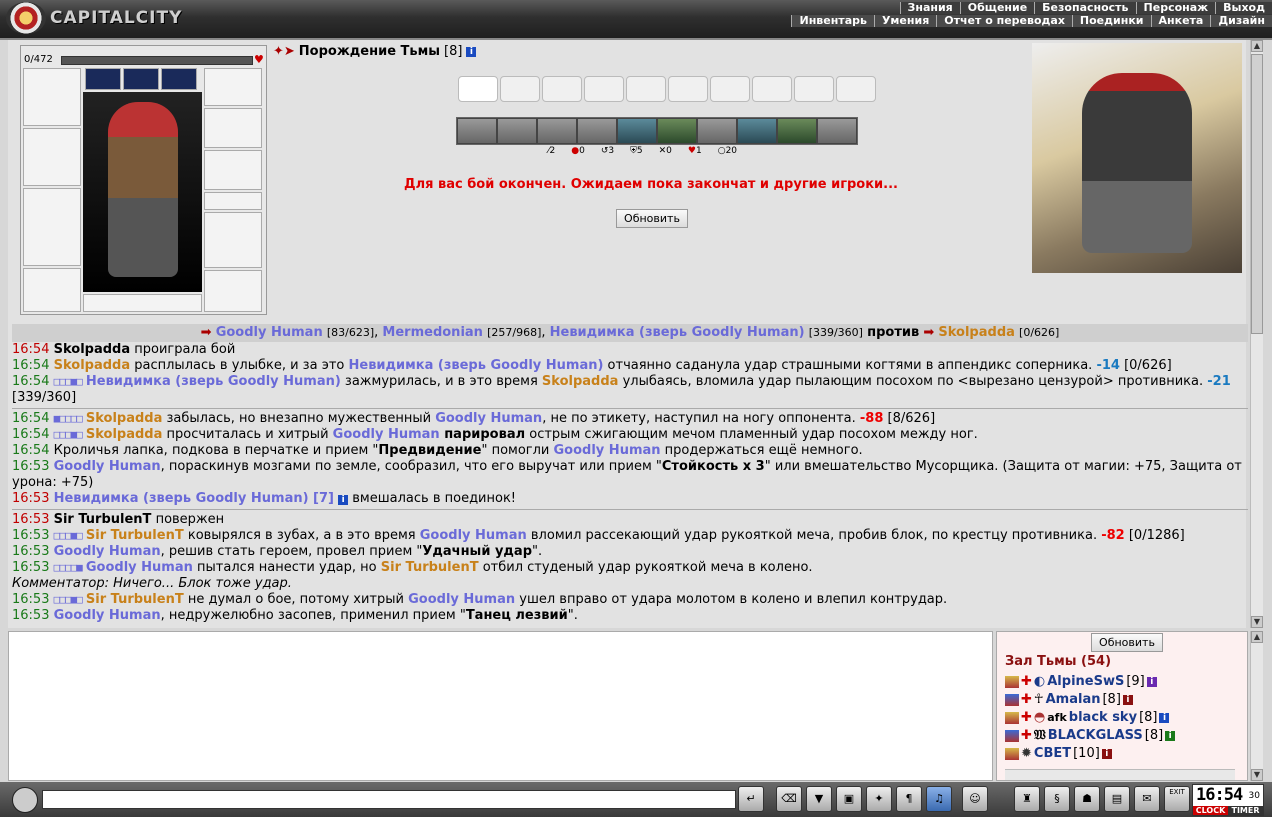 The image size is (1272, 817). Describe the element at coordinates (929, 8) in the screenshot. I see `menu-knowledge: Знания` at that location.